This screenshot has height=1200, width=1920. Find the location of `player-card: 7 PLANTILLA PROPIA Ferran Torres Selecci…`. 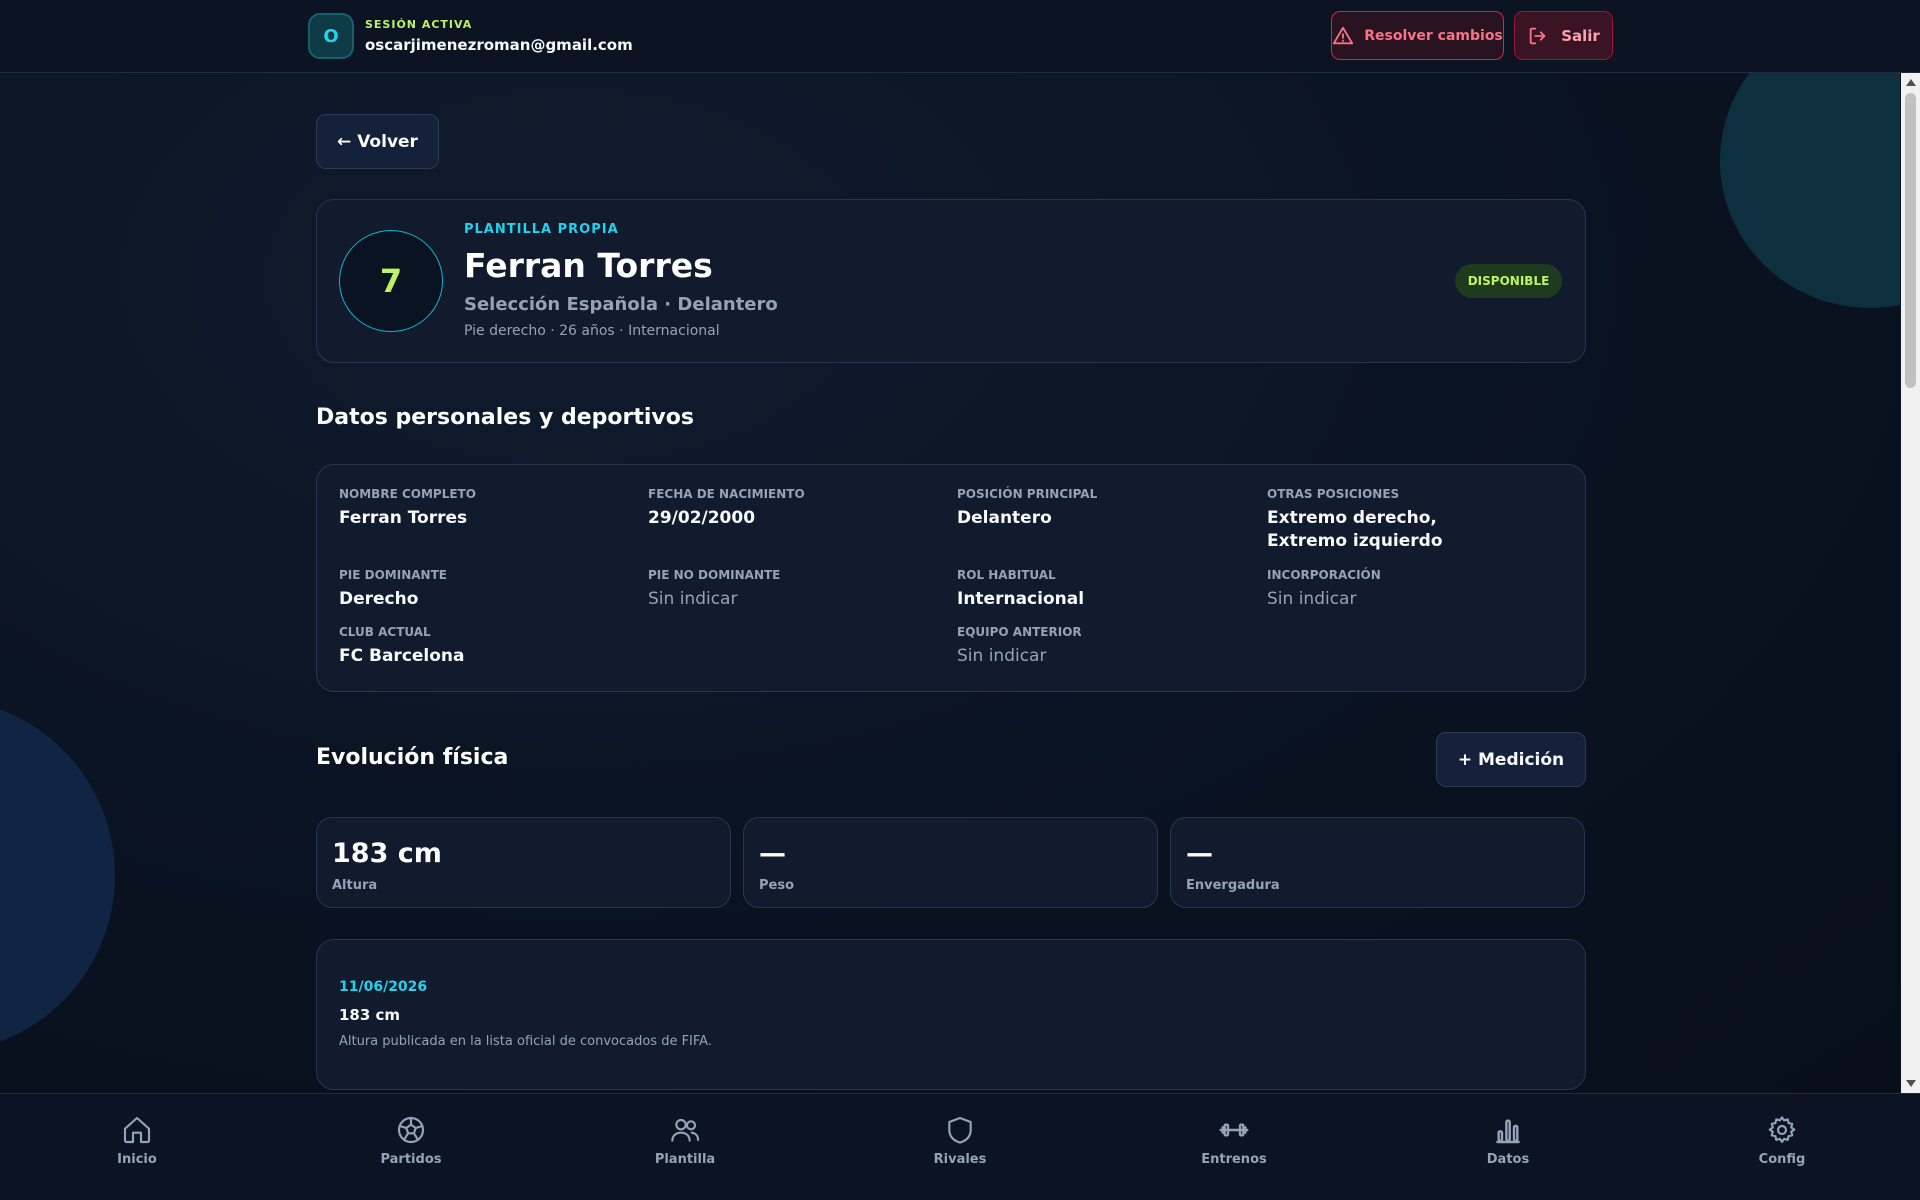

player-card: 7 PLANTILLA PROPIA Ferran Torres Selecci… is located at coordinates (951, 281).